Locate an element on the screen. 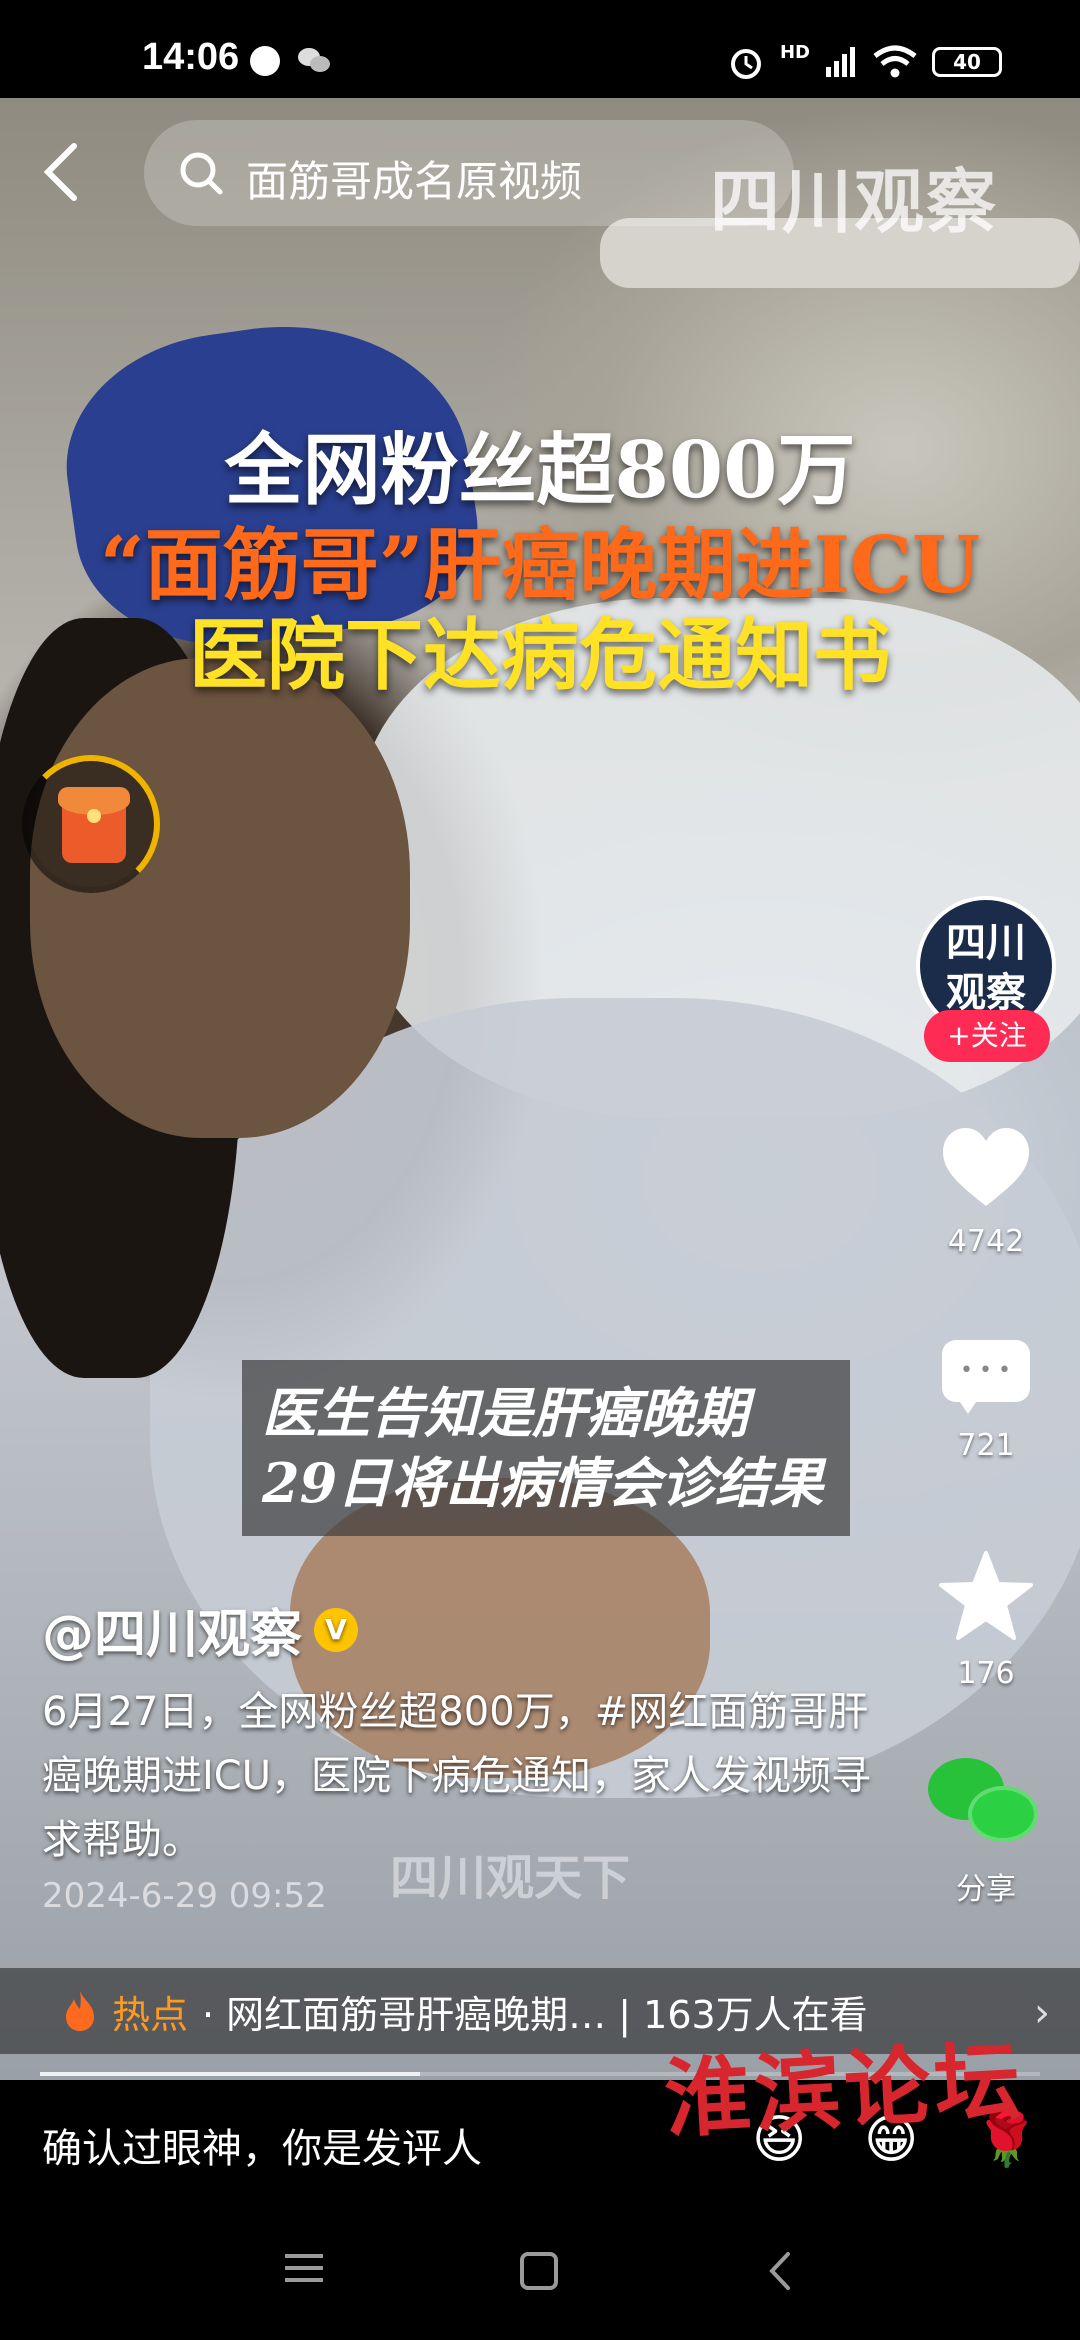 This screenshot has height=2340, width=1080. alarm-icon is located at coordinates (745, 64).